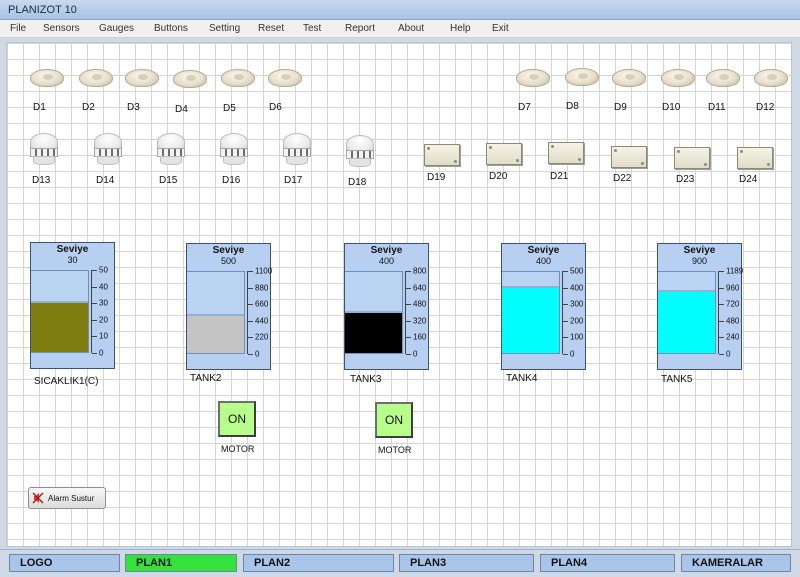  Describe the element at coordinates (229, 306) in the screenshot. I see `level-gauge-tank2: Seviye 500 1100 880 660 440 220 0` at that location.